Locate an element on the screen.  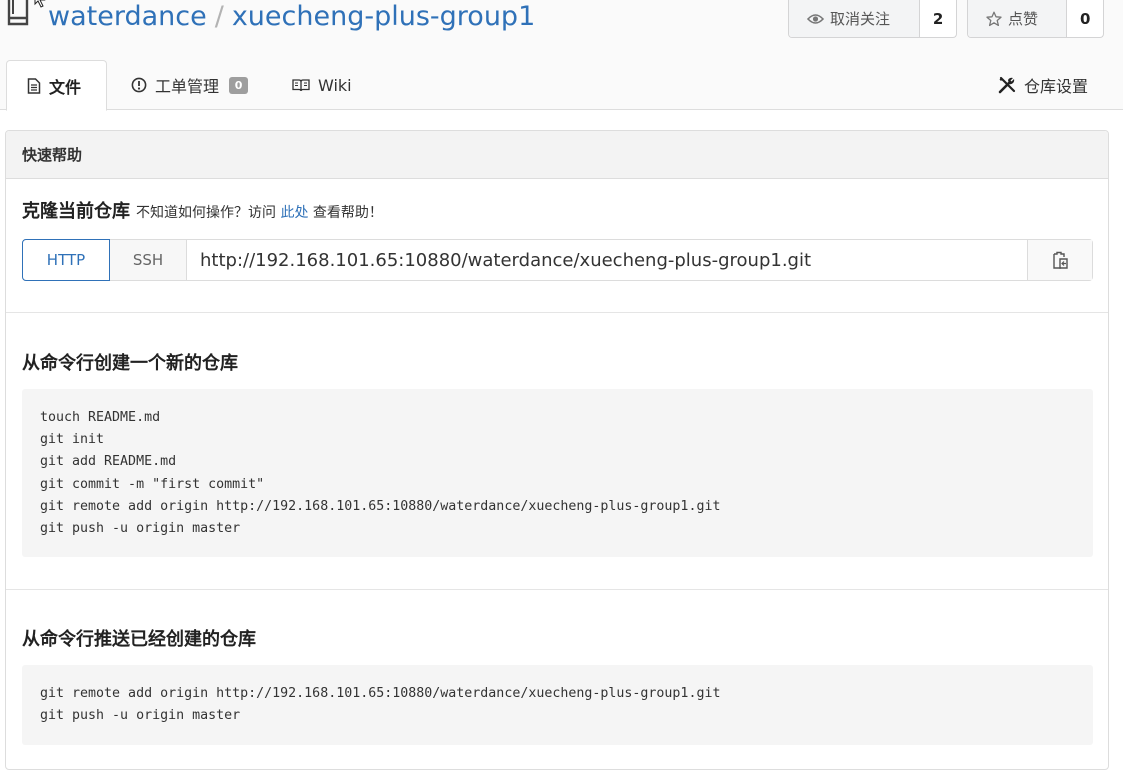
repo-book-icon is located at coordinates (18, 13).